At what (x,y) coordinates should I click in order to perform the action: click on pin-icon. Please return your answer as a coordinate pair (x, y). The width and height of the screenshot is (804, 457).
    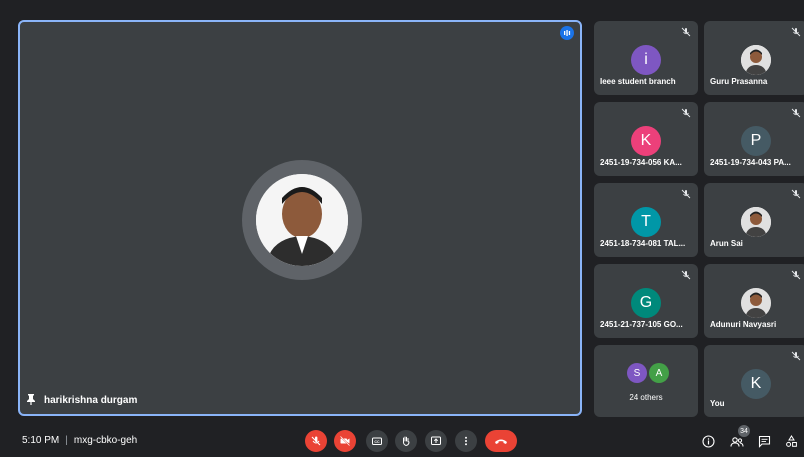
    Looking at the image, I should click on (31, 400).